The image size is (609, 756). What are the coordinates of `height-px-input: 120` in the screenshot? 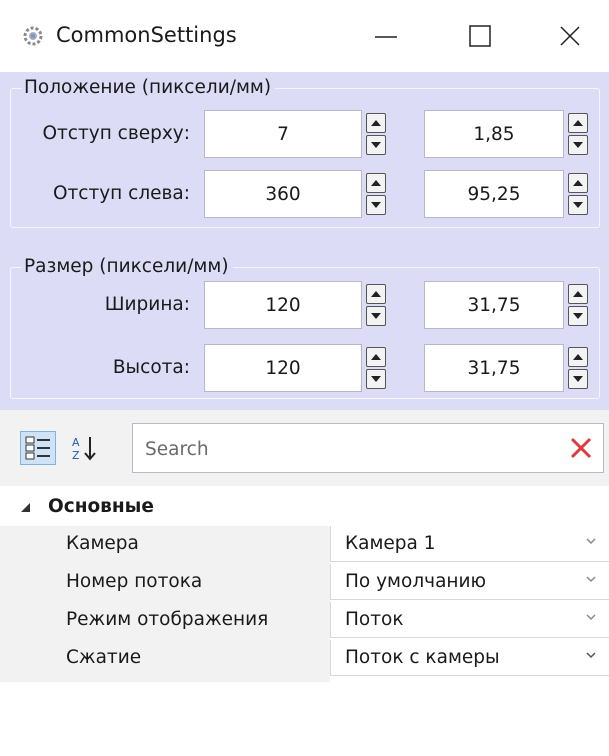 It's located at (283, 368).